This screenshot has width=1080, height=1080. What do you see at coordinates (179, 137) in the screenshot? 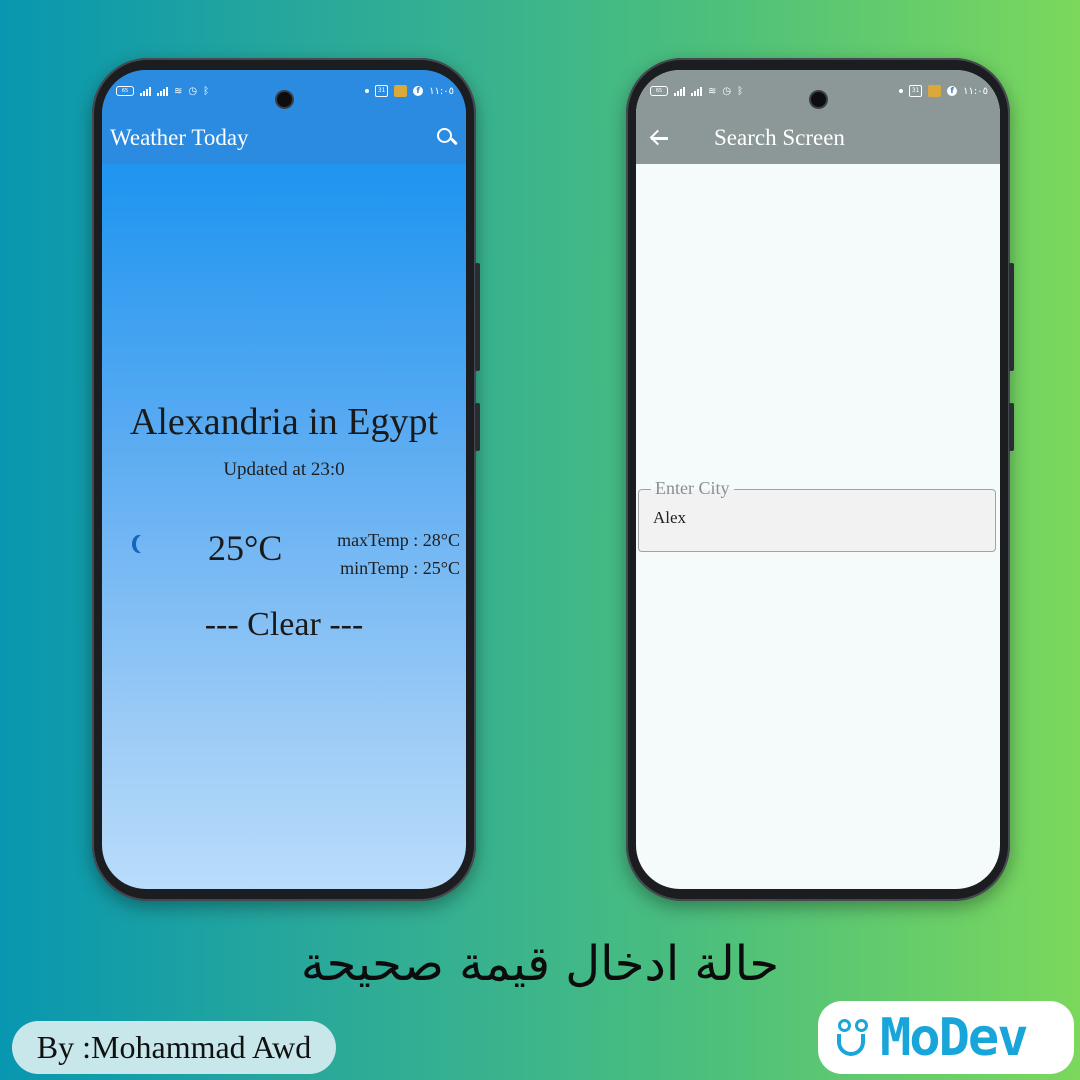
I see `app-title: Weather Today` at bounding box center [179, 137].